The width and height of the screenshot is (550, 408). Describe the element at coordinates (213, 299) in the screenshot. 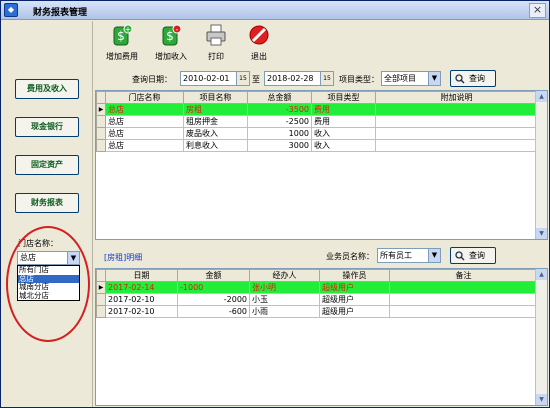

I see `table-cell: -2000` at that location.